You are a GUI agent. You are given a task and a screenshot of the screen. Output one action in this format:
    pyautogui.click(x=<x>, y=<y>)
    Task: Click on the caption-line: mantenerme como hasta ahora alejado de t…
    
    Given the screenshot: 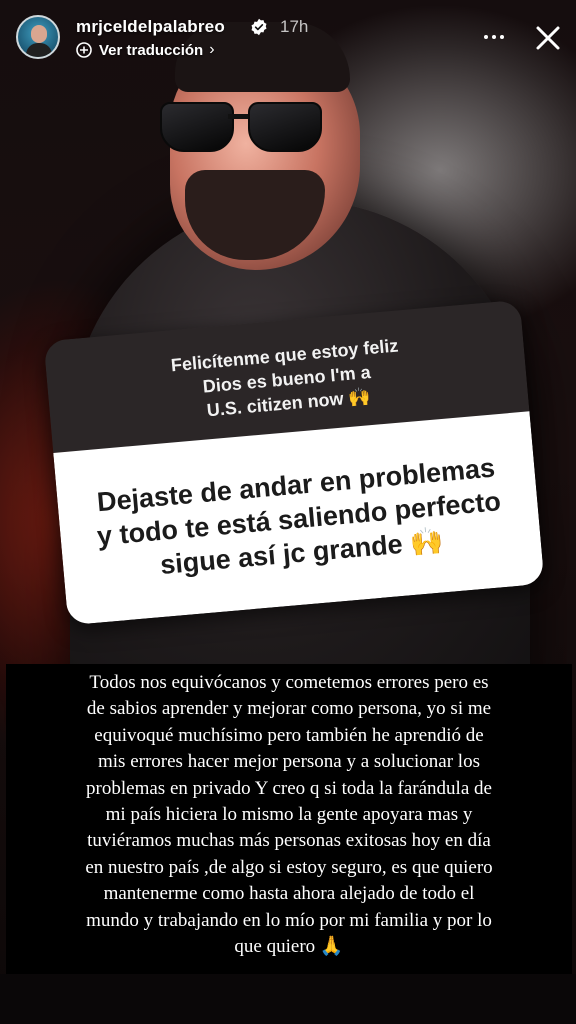 What is the action you would take?
    pyautogui.click(x=289, y=894)
    